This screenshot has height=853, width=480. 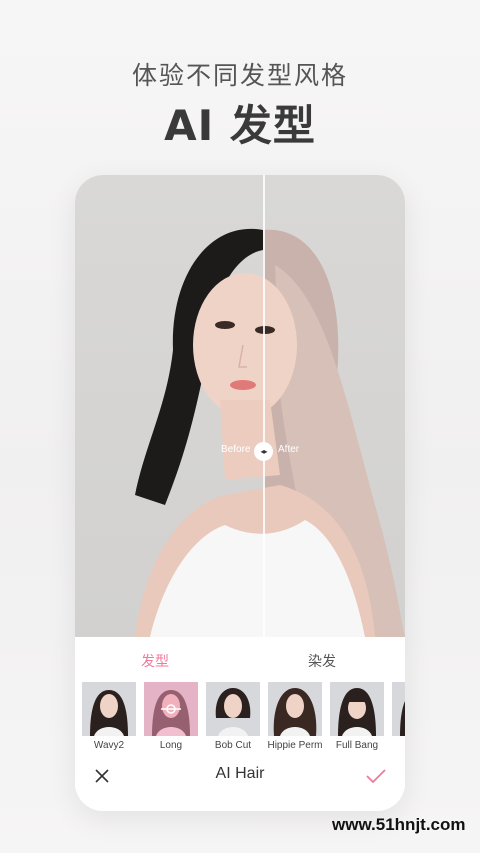 What do you see at coordinates (376, 776) in the screenshot?
I see `check-icon` at bounding box center [376, 776].